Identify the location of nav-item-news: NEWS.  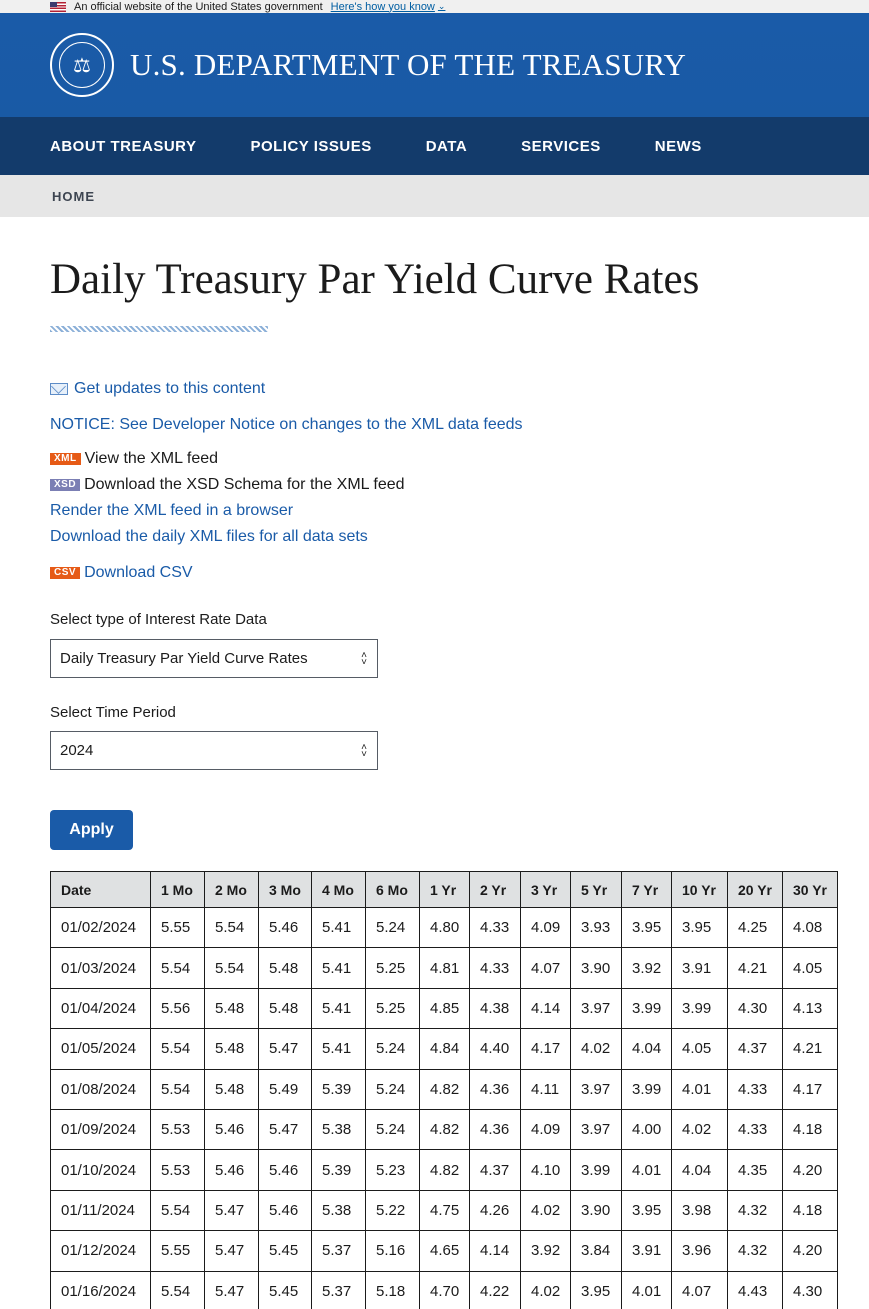
(678, 146).